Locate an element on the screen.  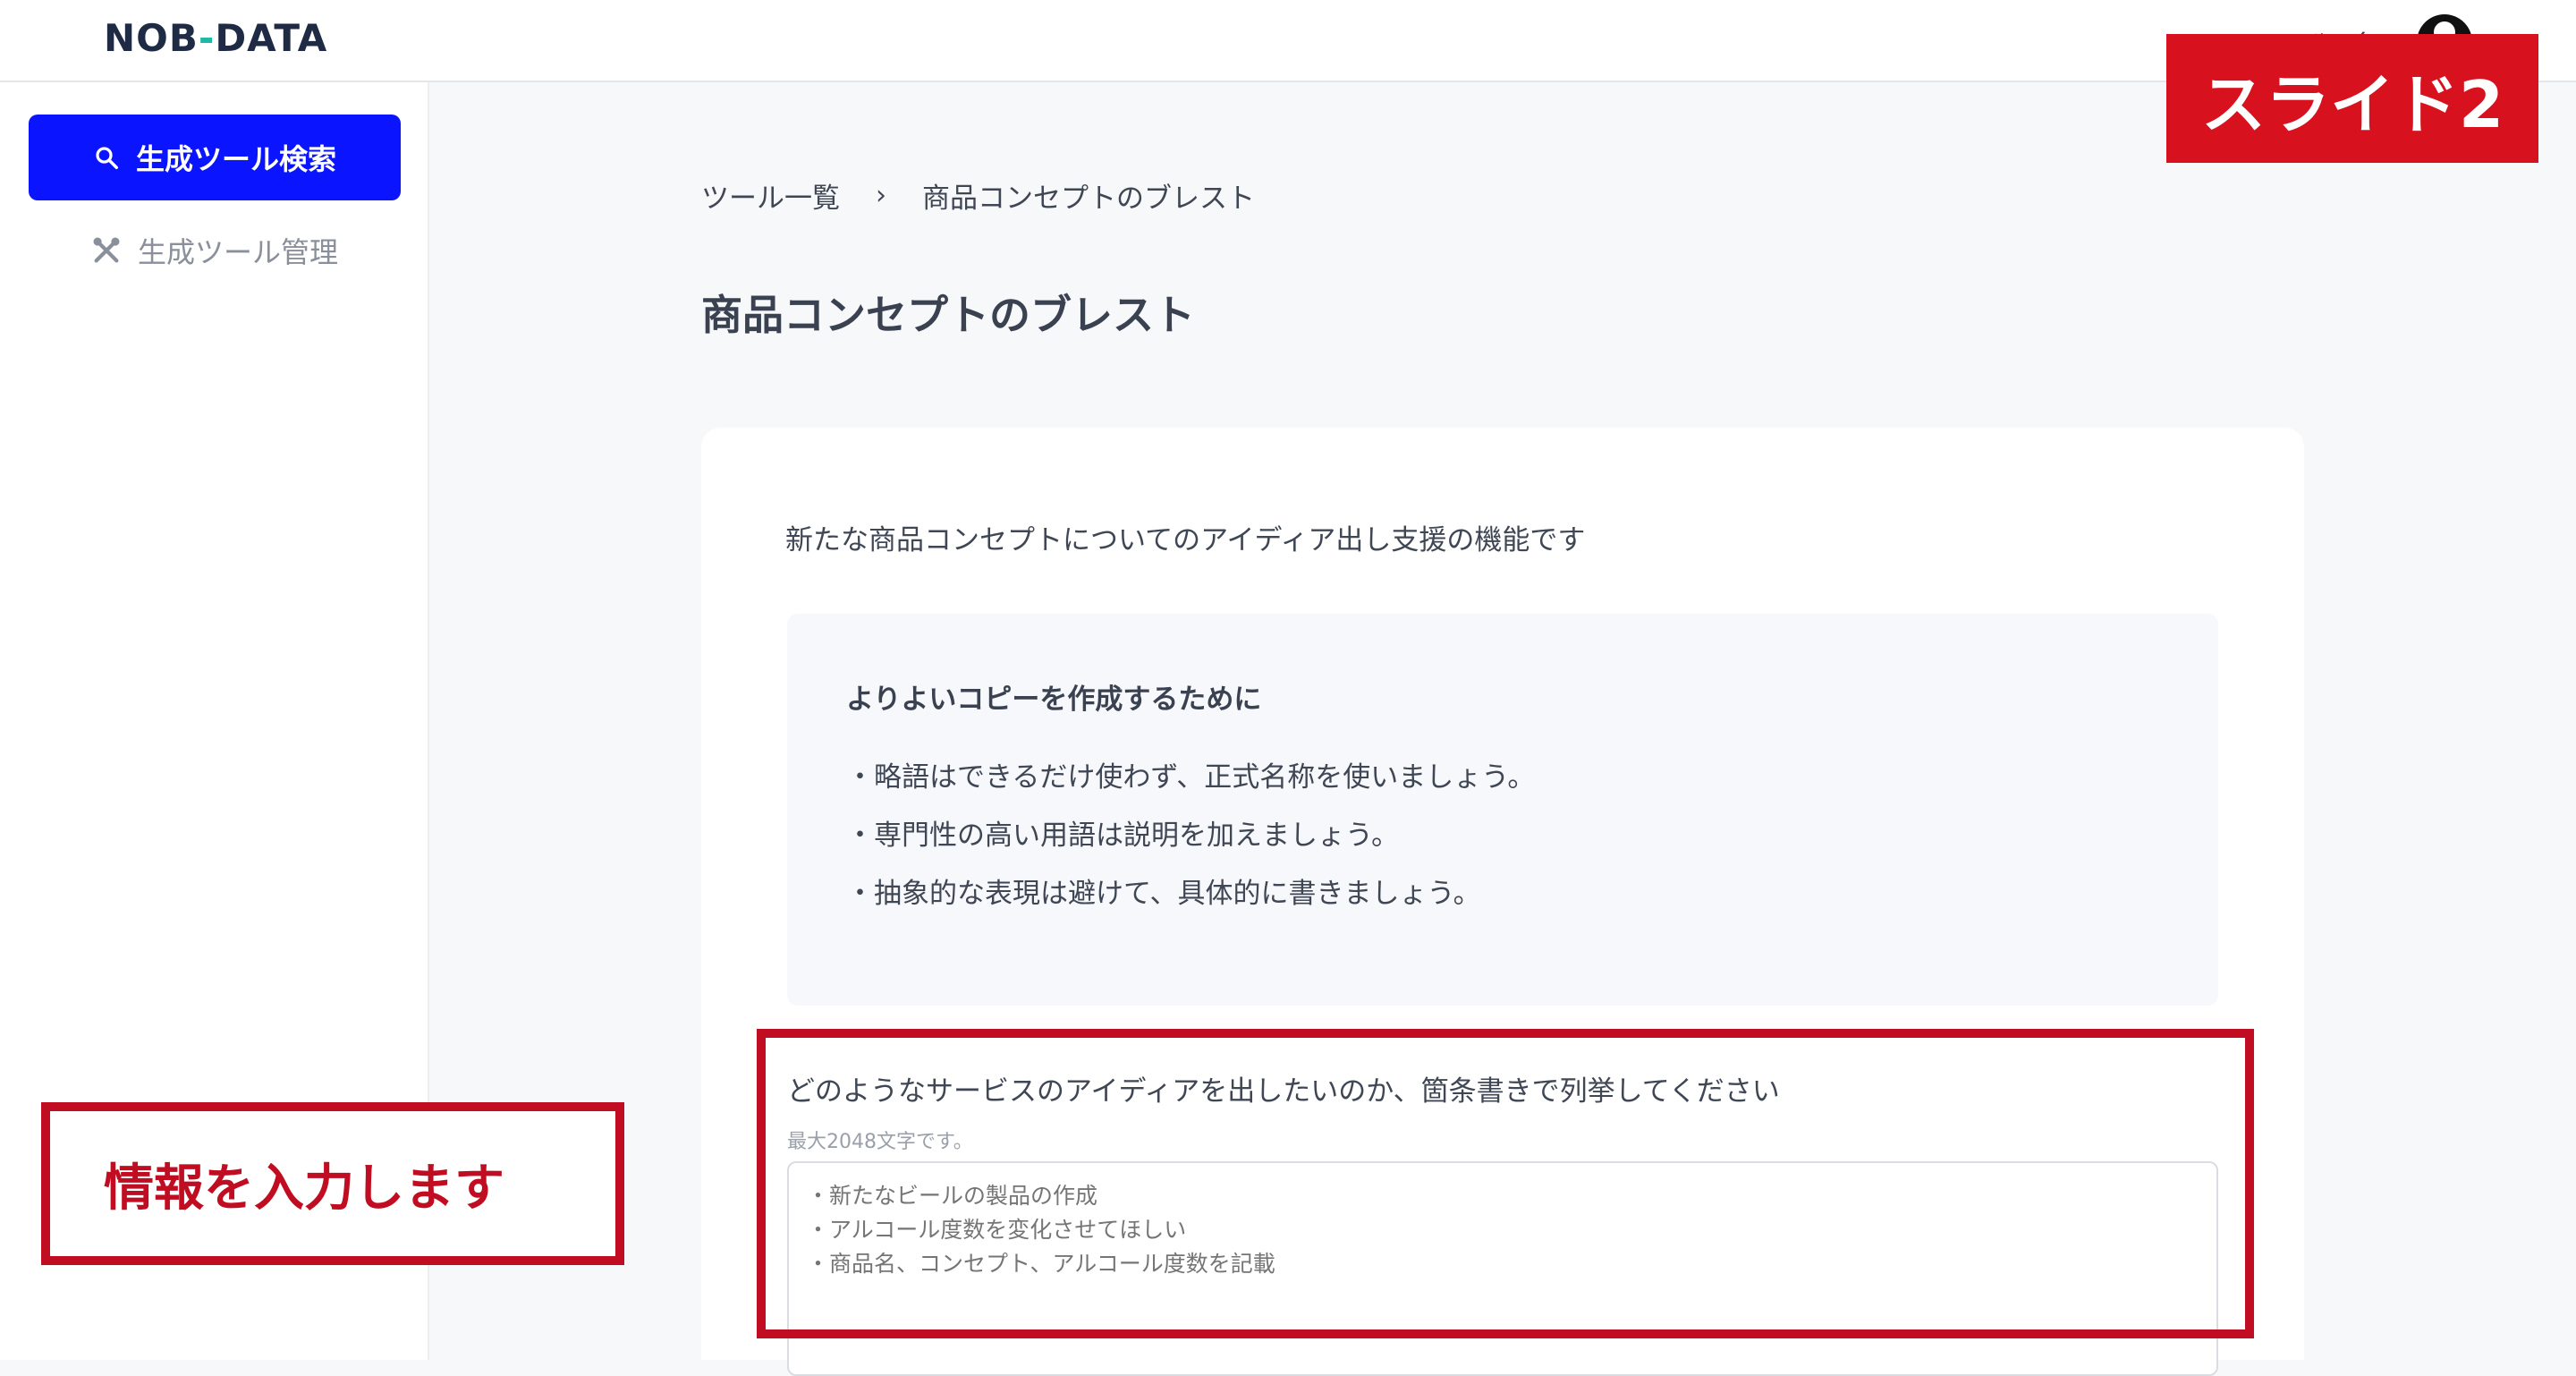
sidebar-item-tool-management: 生成ツール管理 is located at coordinates (215, 251).